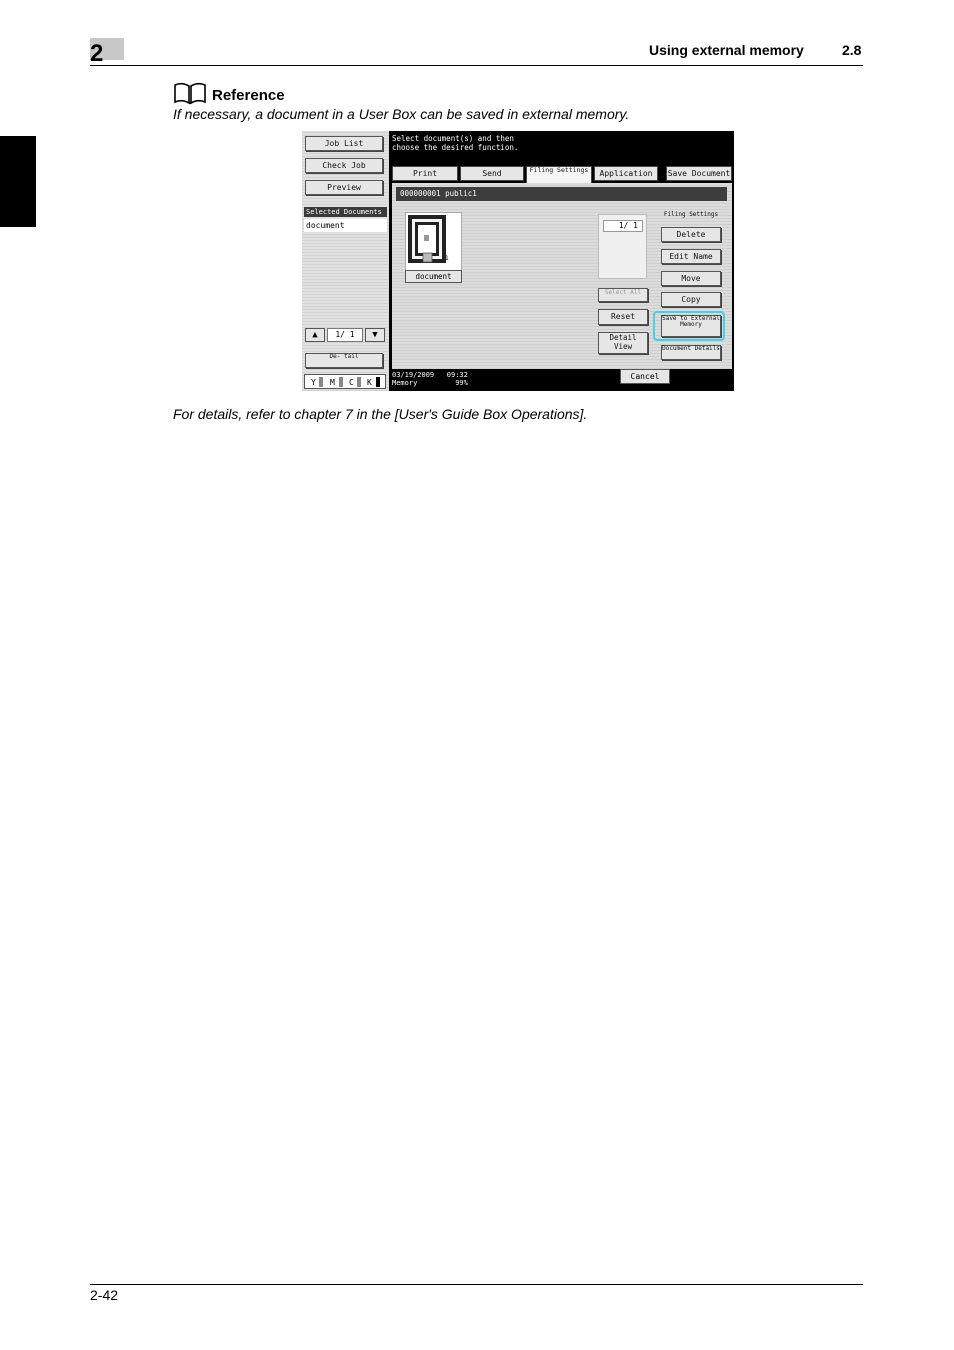 This screenshot has height=1350, width=954. I want to click on select-all-button: Select All, so click(623, 295).